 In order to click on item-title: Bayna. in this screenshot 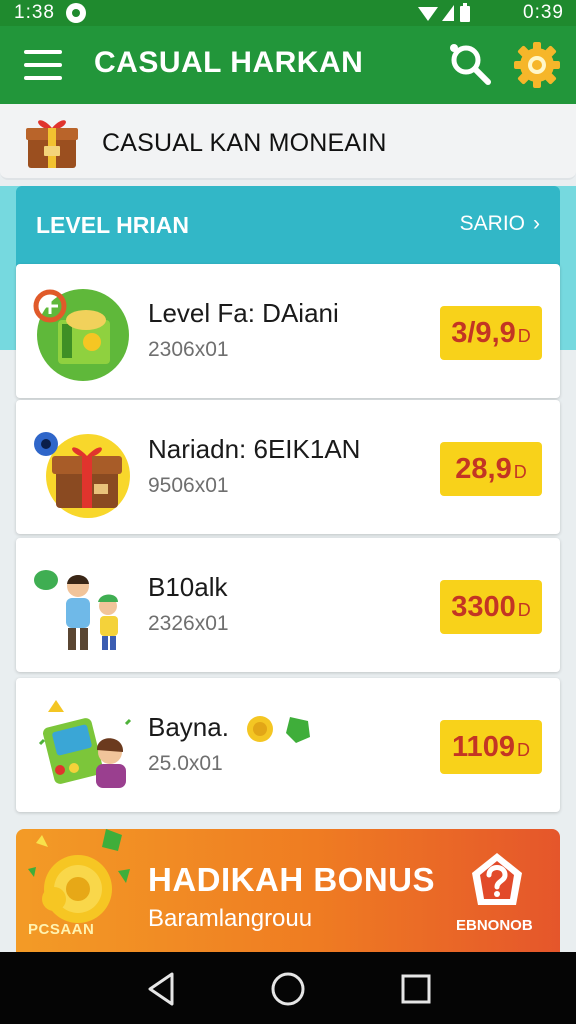, I will do `click(233, 728)`.